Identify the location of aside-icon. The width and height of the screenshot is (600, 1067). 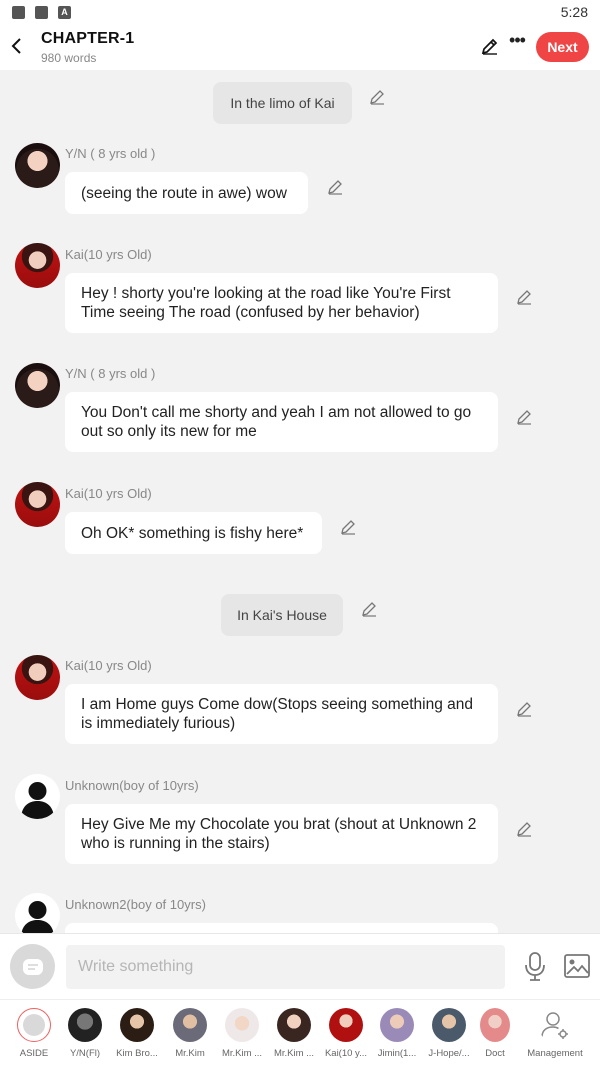
(32, 966).